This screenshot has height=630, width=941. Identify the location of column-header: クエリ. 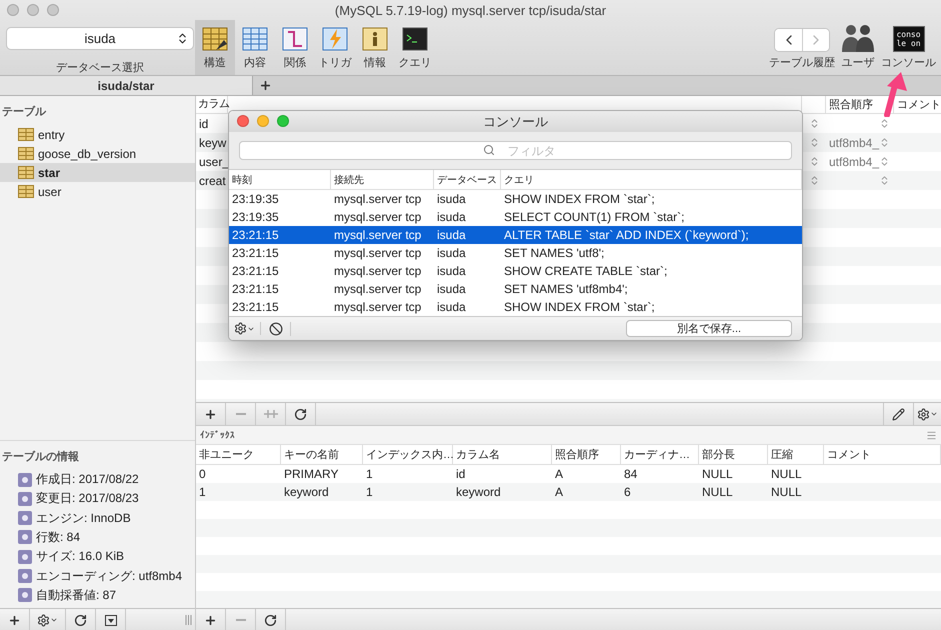
(651, 179).